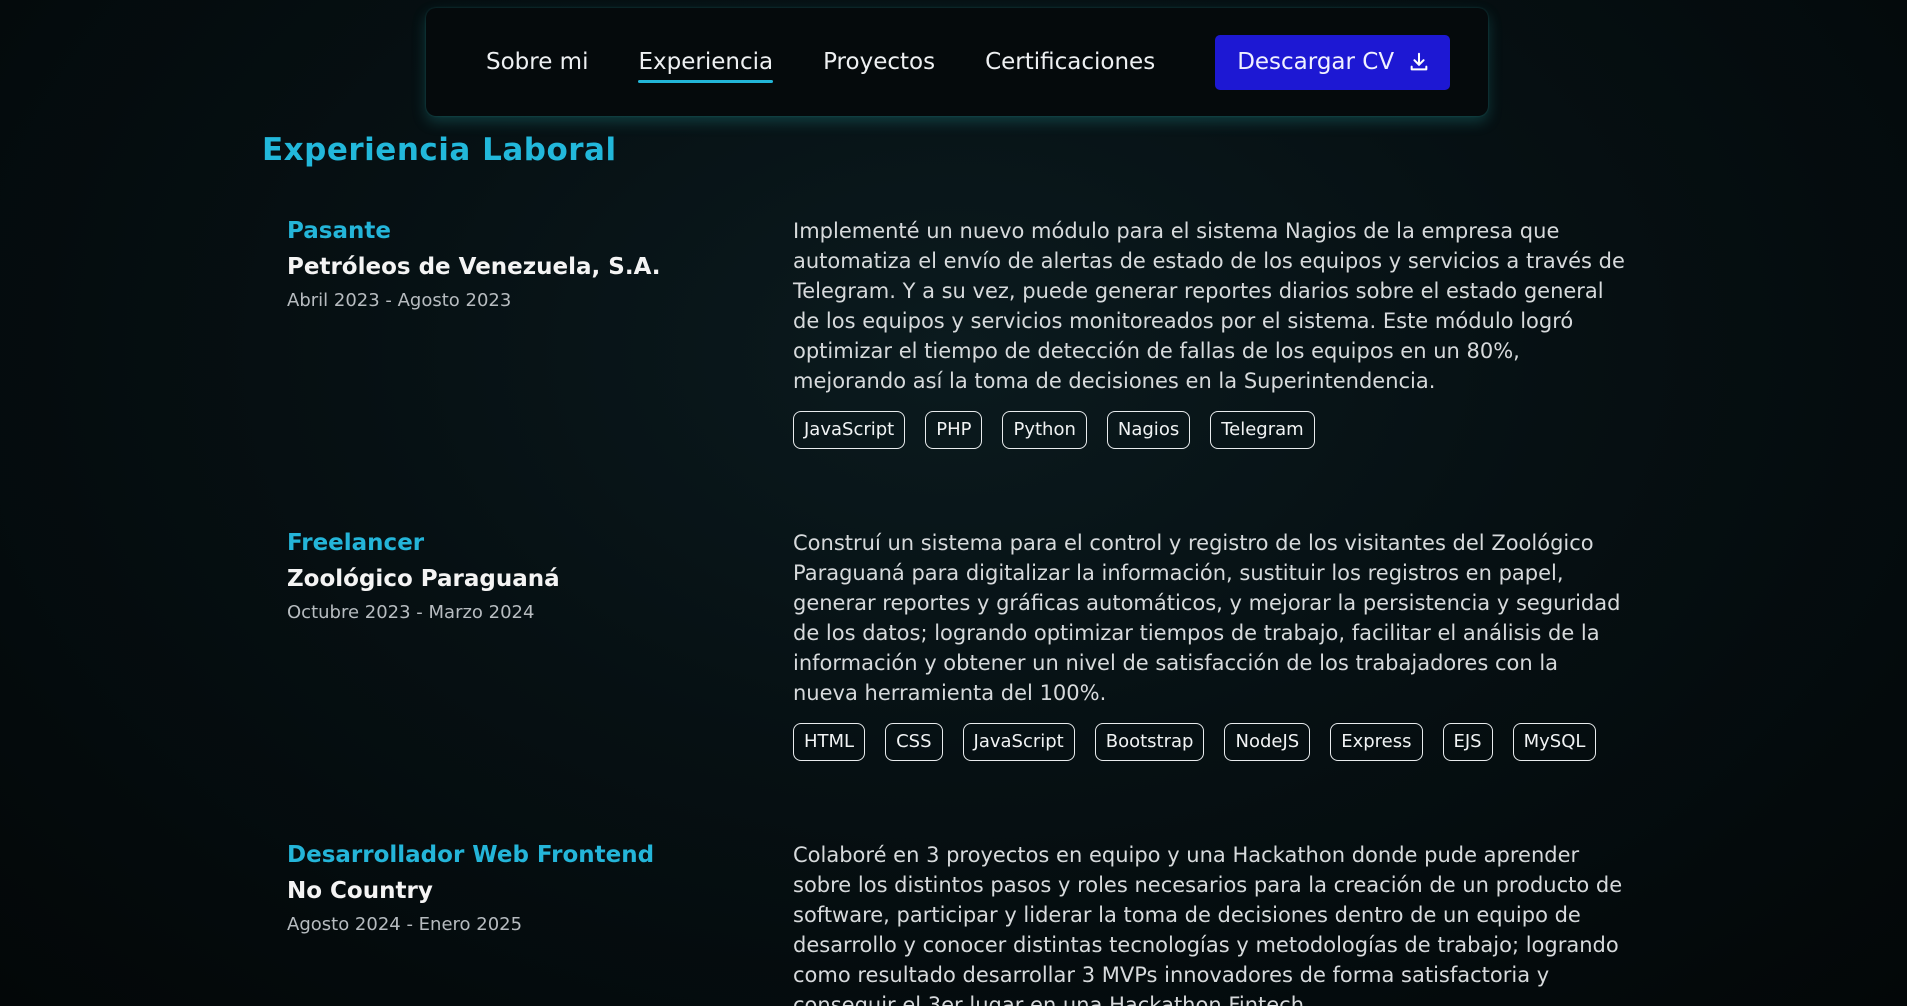 This screenshot has height=1006, width=1907. I want to click on job-company: Zoológico Paraguaná, so click(423, 579).